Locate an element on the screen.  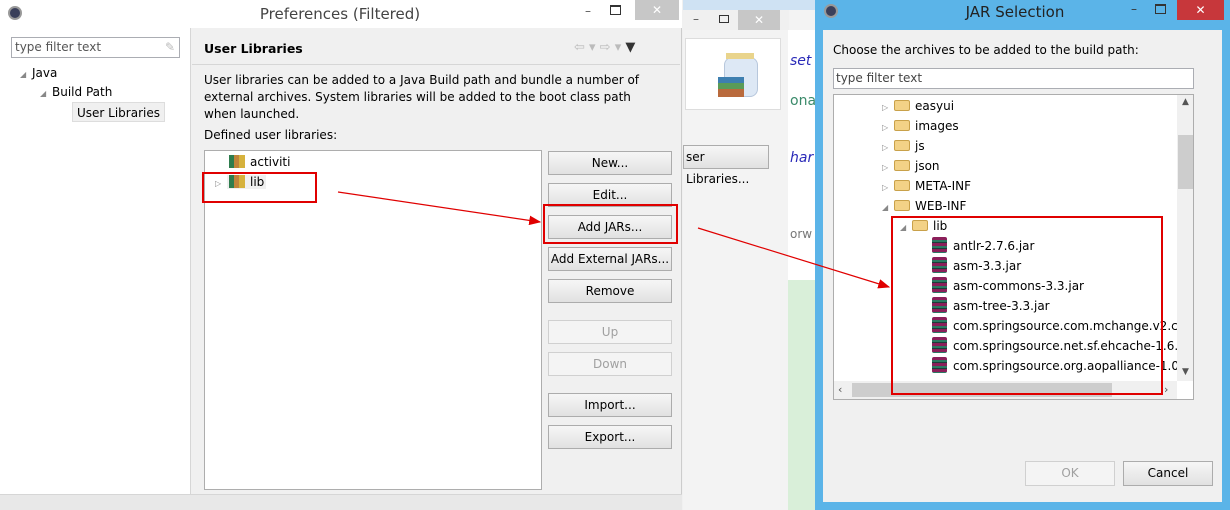
arrow-to-add-jars is located at coordinates (439, 208).